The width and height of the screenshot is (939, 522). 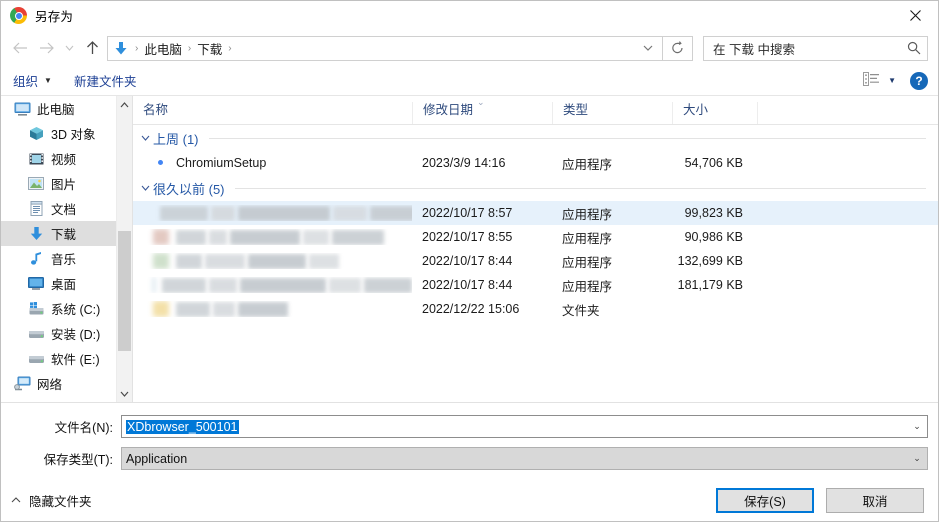 What do you see at coordinates (92, 48) in the screenshot?
I see `up-button` at bounding box center [92, 48].